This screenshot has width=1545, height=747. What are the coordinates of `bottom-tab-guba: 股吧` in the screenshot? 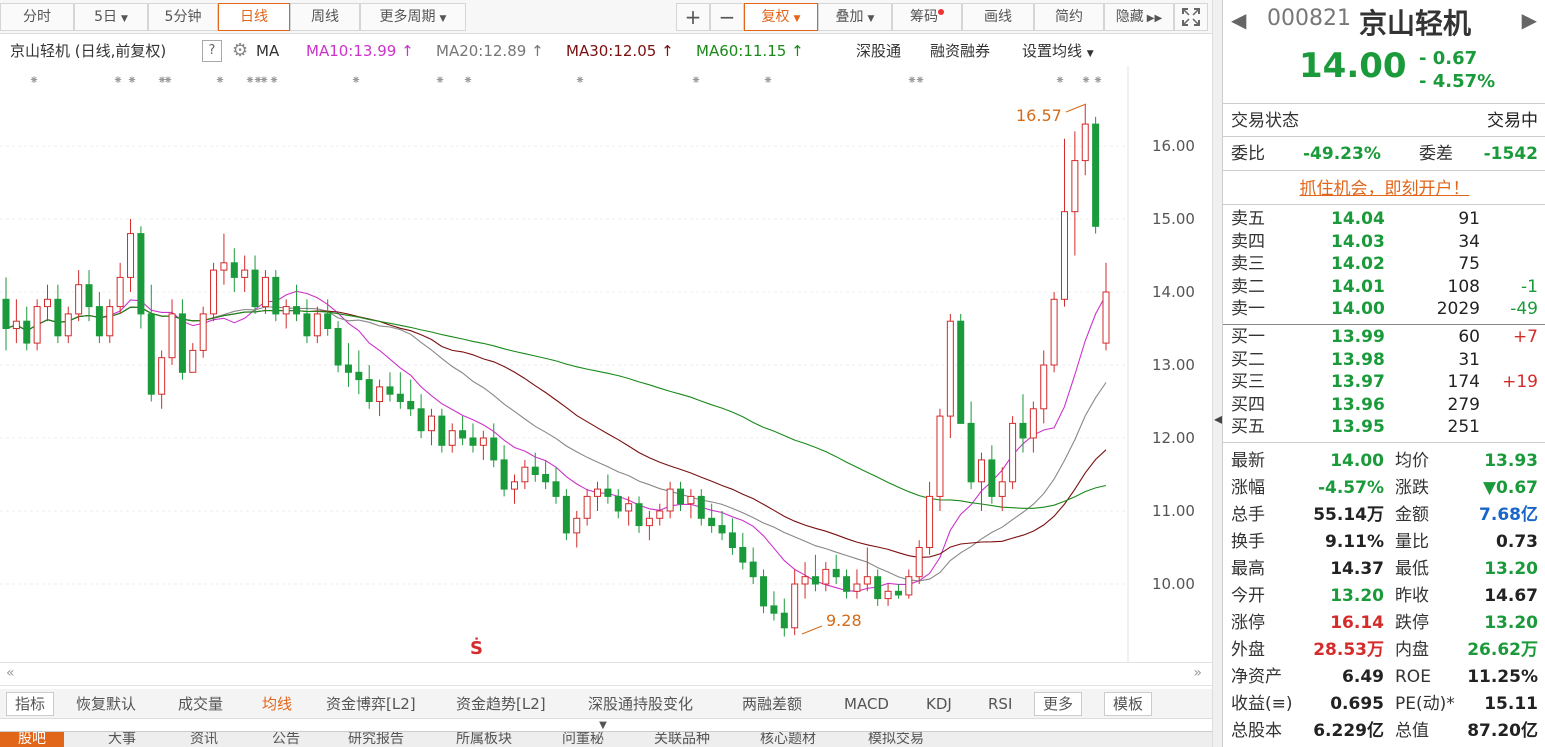 It's located at (32, 739).